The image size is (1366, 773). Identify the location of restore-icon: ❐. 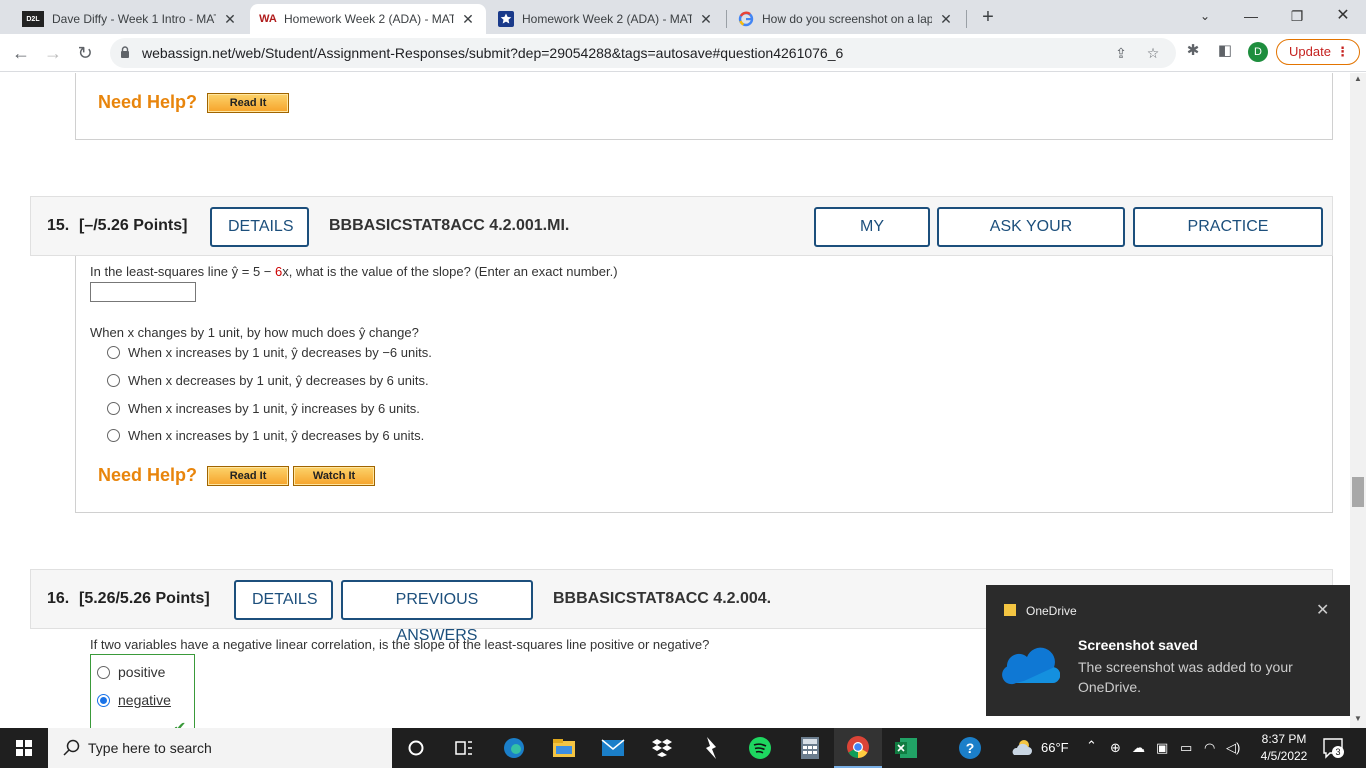
(1297, 16).